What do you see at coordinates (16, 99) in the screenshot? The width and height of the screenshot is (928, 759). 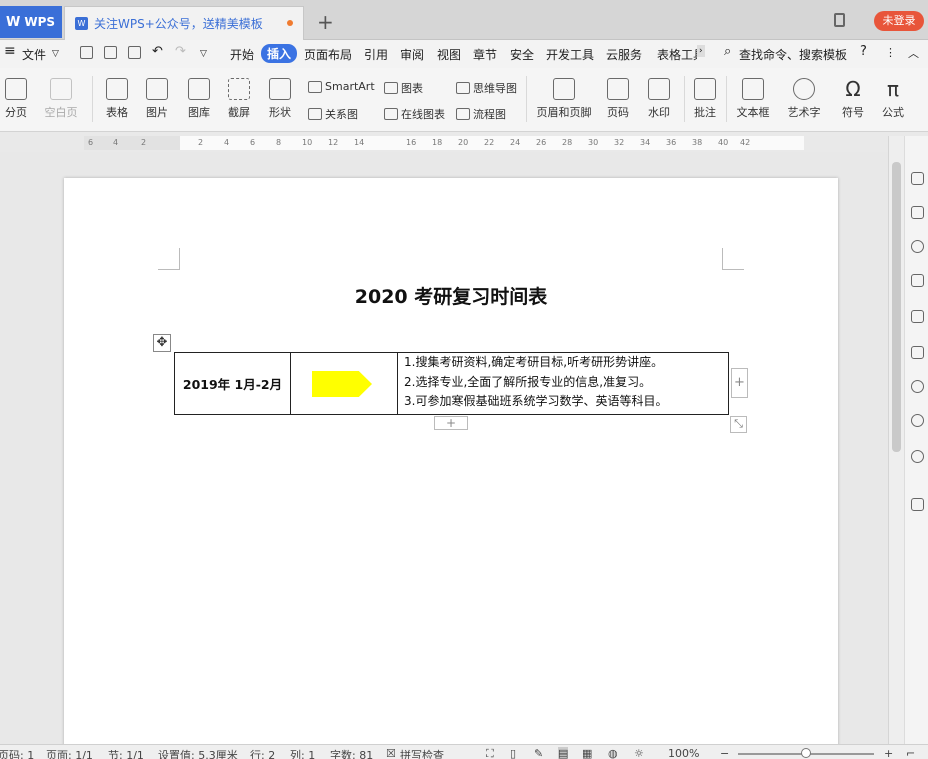 I see `page-break-button: 分页` at bounding box center [16, 99].